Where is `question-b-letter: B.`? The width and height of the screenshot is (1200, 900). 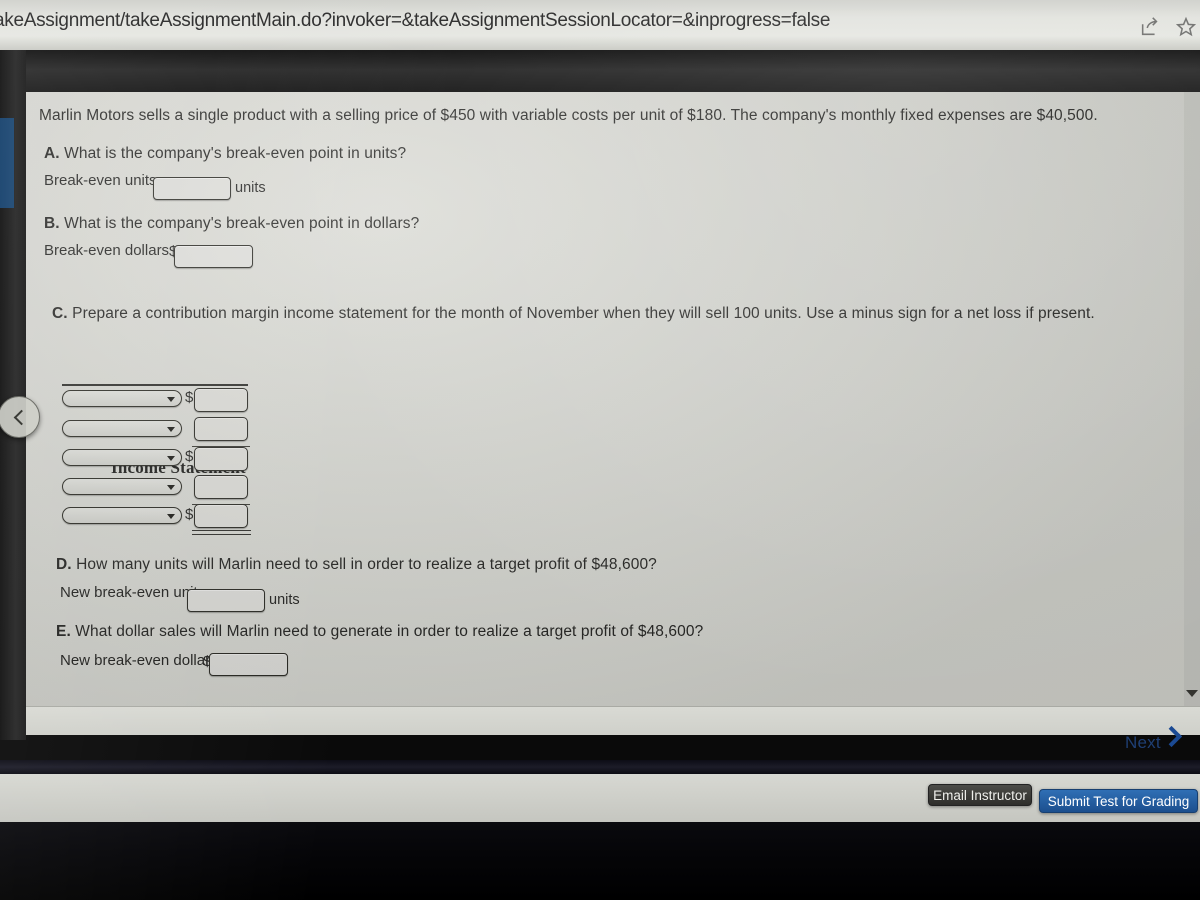 question-b-letter: B. is located at coordinates (52, 223).